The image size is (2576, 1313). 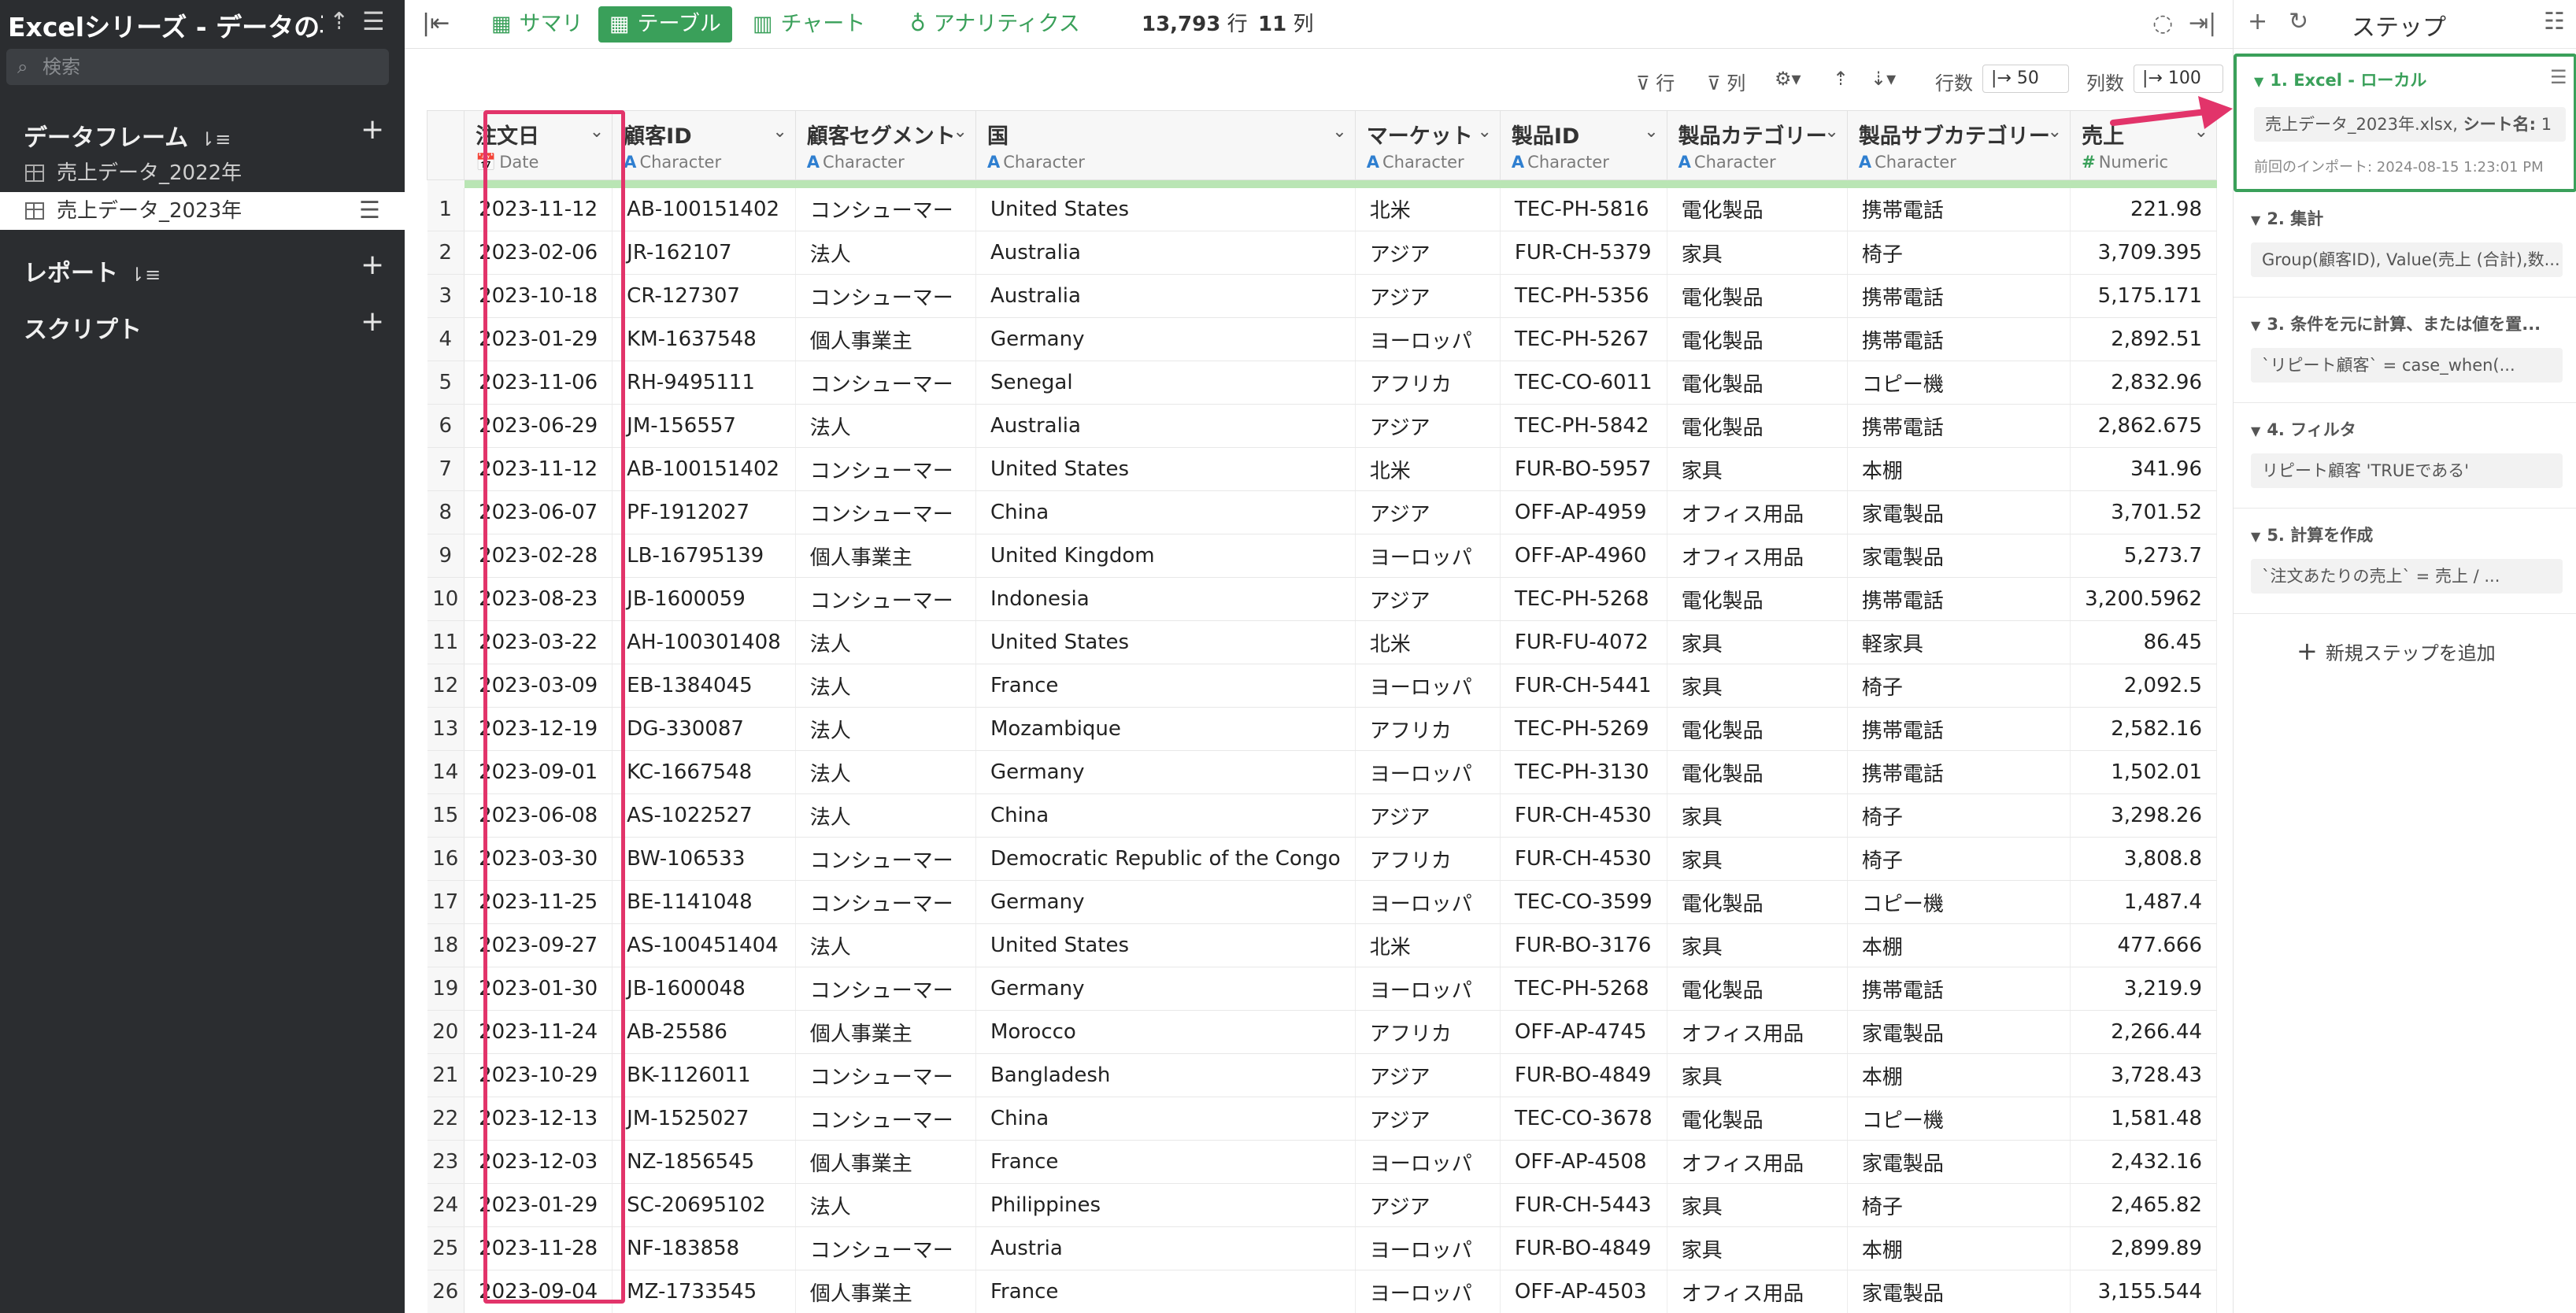 I want to click on table-cell: 1,487.4, so click(x=2143, y=902).